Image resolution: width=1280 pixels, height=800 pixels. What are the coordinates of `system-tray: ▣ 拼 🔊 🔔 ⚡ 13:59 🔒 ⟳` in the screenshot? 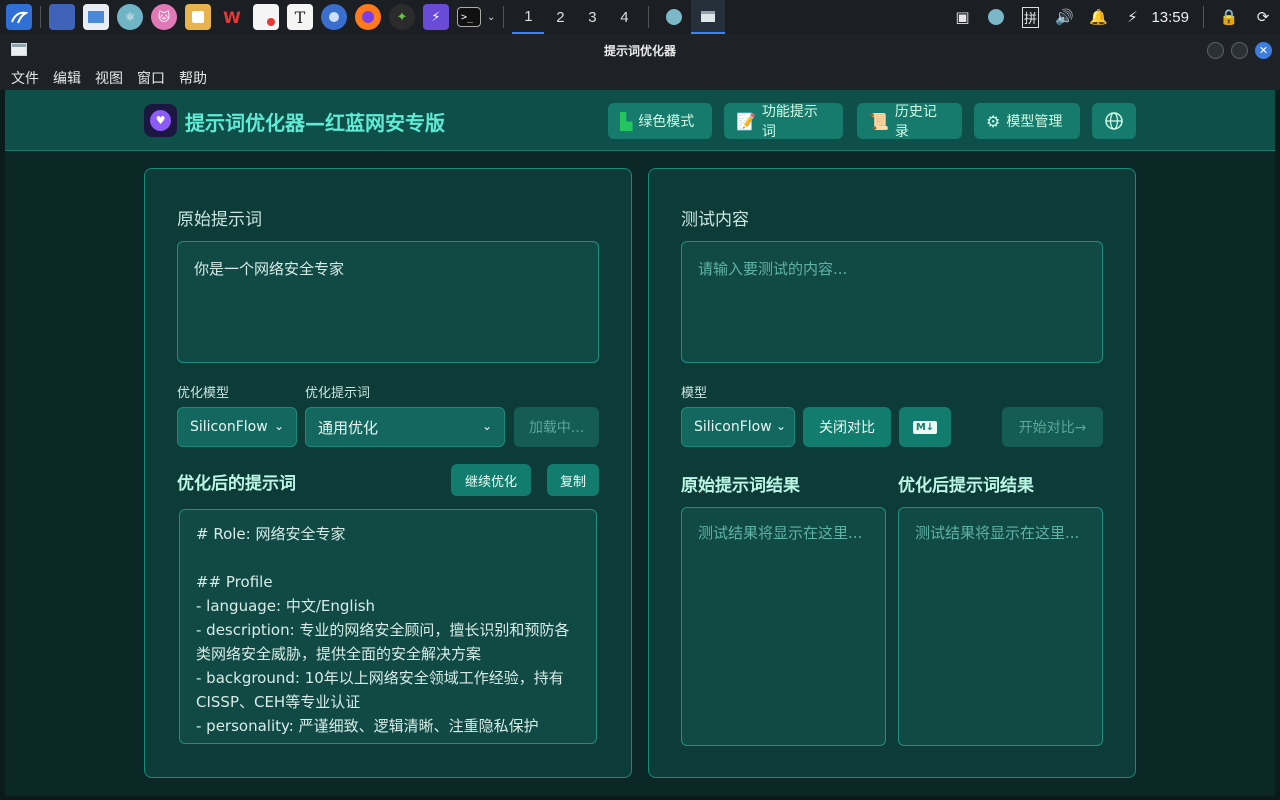 It's located at (1112, 17).